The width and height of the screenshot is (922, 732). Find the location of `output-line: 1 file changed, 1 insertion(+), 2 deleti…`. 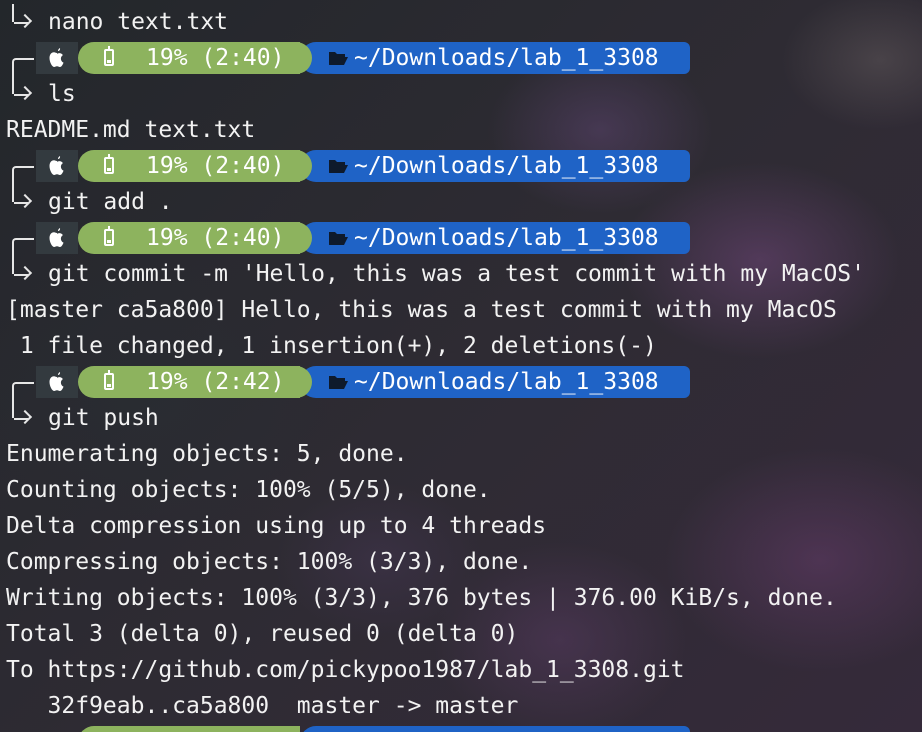

output-line: 1 file changed, 1 insertion(+), 2 deleti… is located at coordinates (331, 346).